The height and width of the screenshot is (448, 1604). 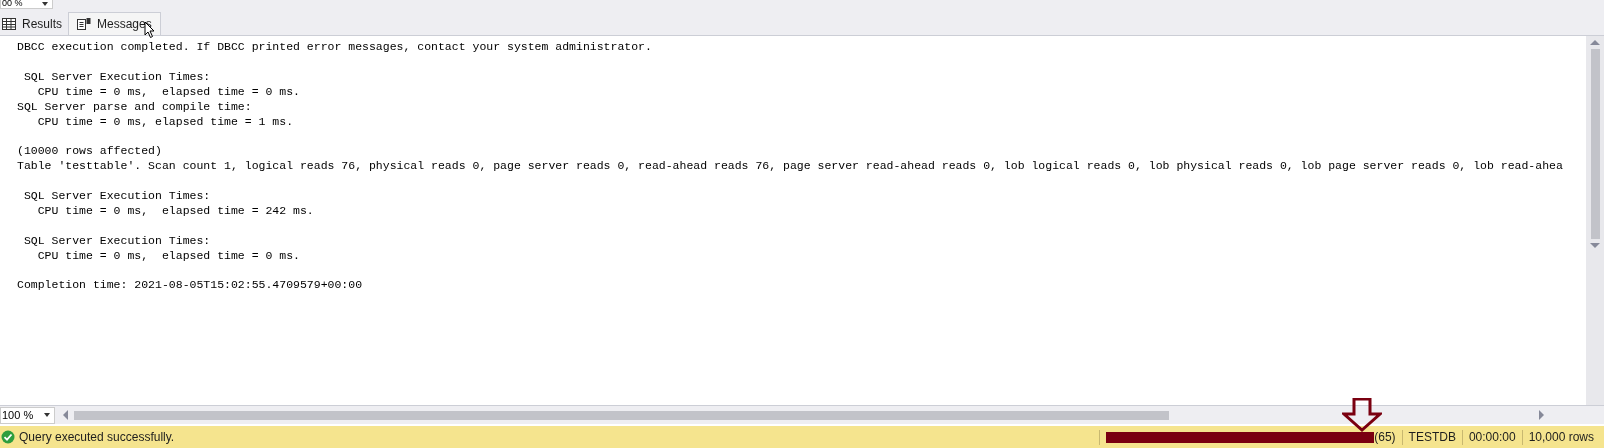 What do you see at coordinates (34, 24) in the screenshot?
I see `tab: Results` at bounding box center [34, 24].